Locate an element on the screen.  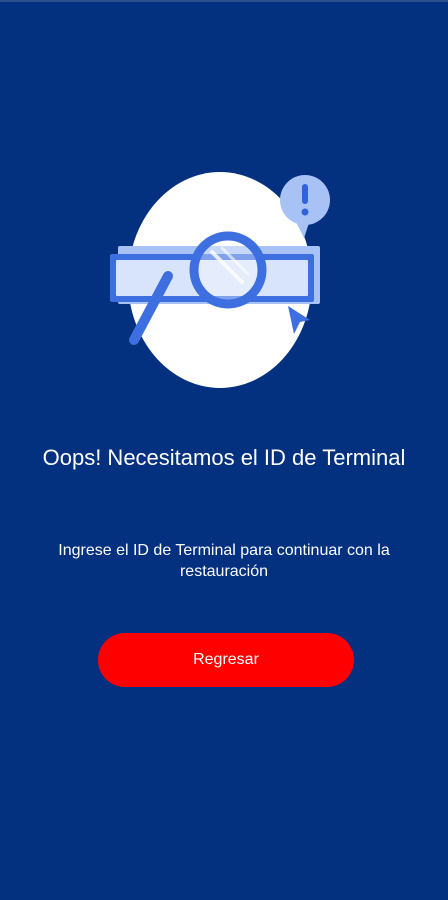
status-bar-line is located at coordinates (224, 1).